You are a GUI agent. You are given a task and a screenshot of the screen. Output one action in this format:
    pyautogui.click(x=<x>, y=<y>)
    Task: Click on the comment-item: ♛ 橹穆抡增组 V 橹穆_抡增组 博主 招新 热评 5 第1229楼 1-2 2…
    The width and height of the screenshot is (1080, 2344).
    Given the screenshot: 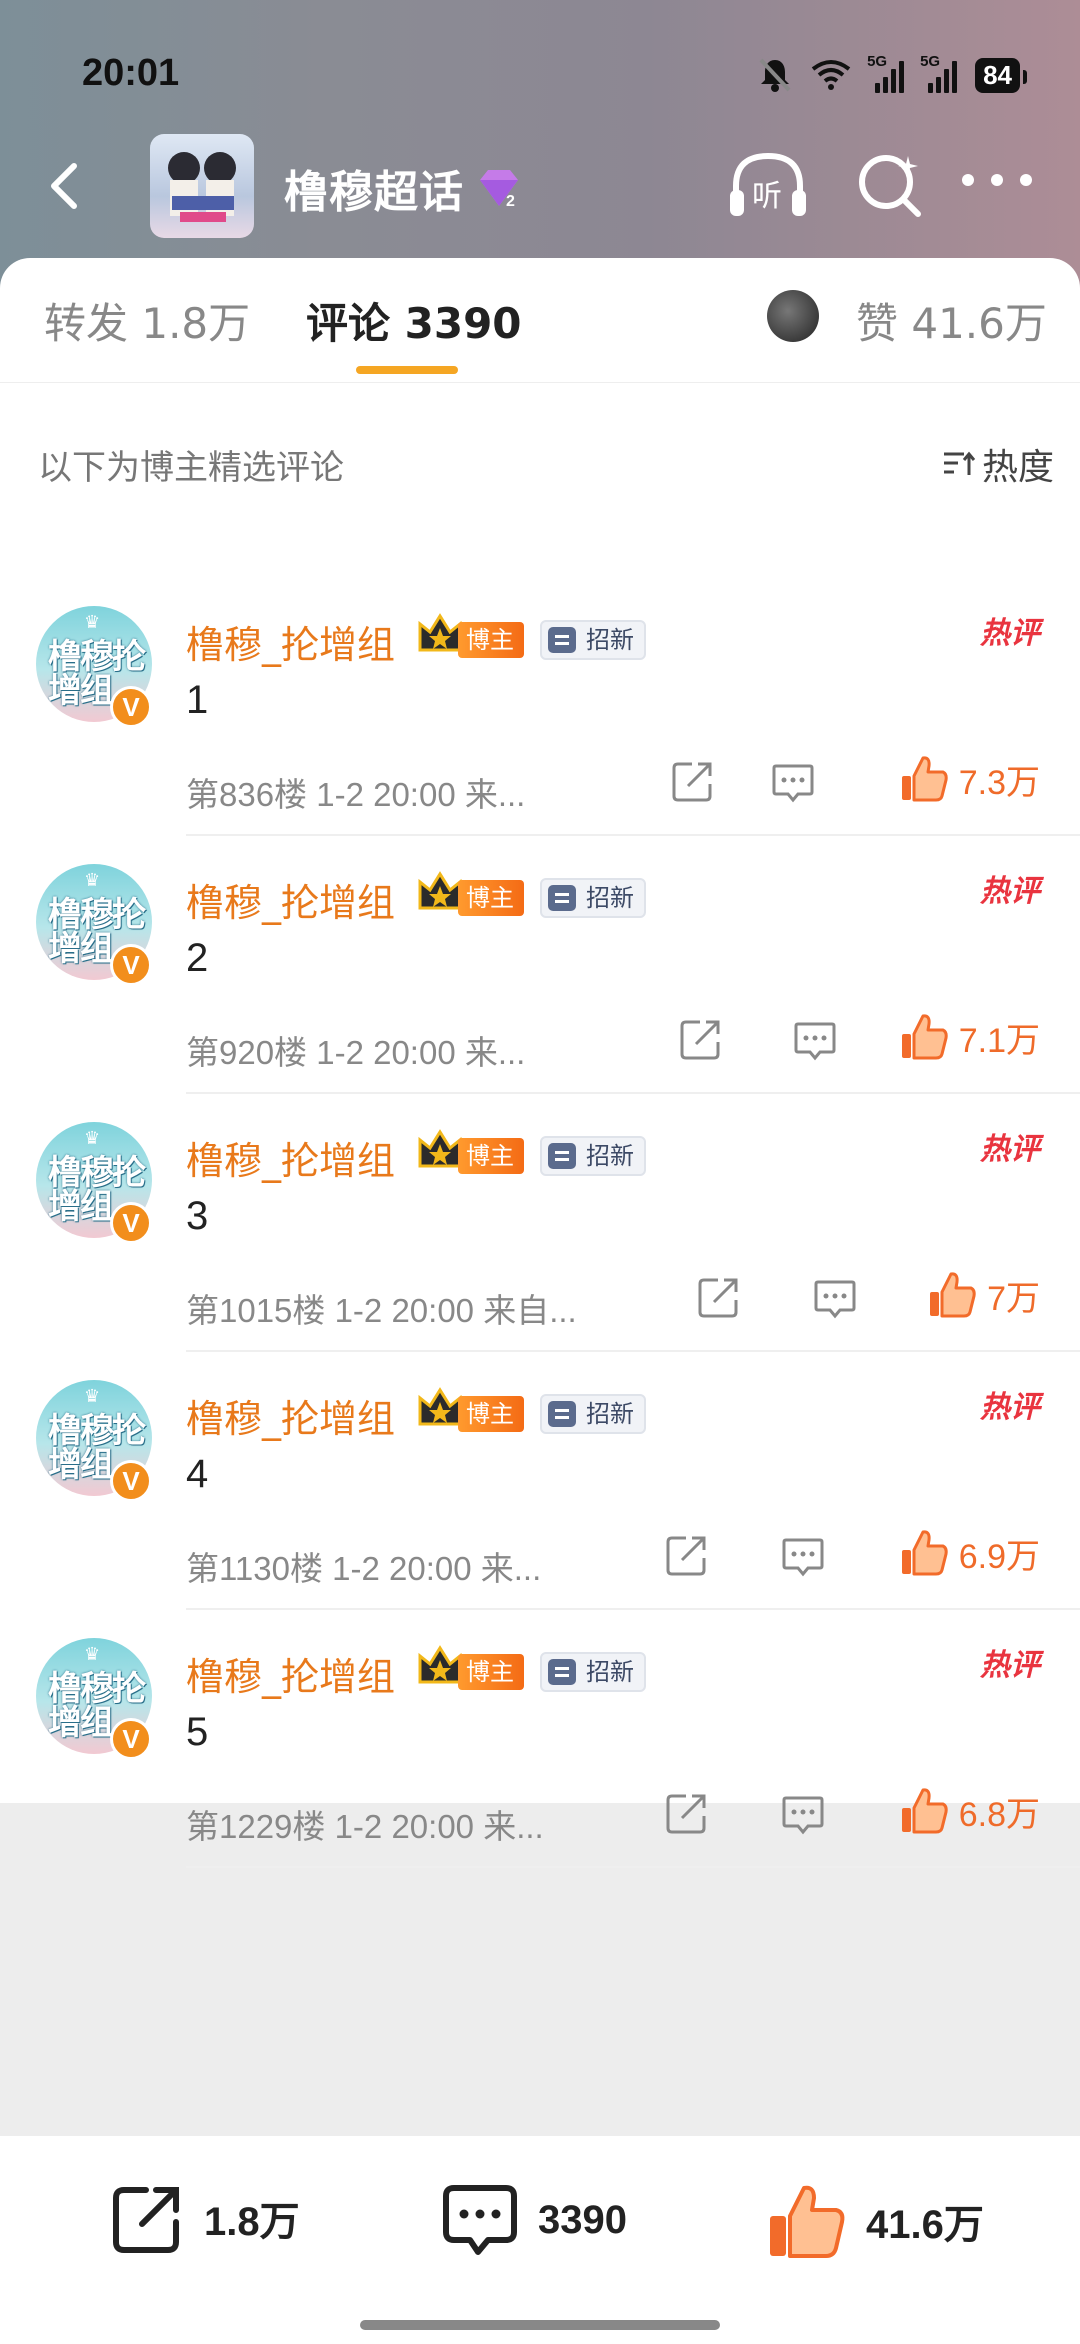 What is the action you would take?
    pyautogui.click(x=540, y=1739)
    